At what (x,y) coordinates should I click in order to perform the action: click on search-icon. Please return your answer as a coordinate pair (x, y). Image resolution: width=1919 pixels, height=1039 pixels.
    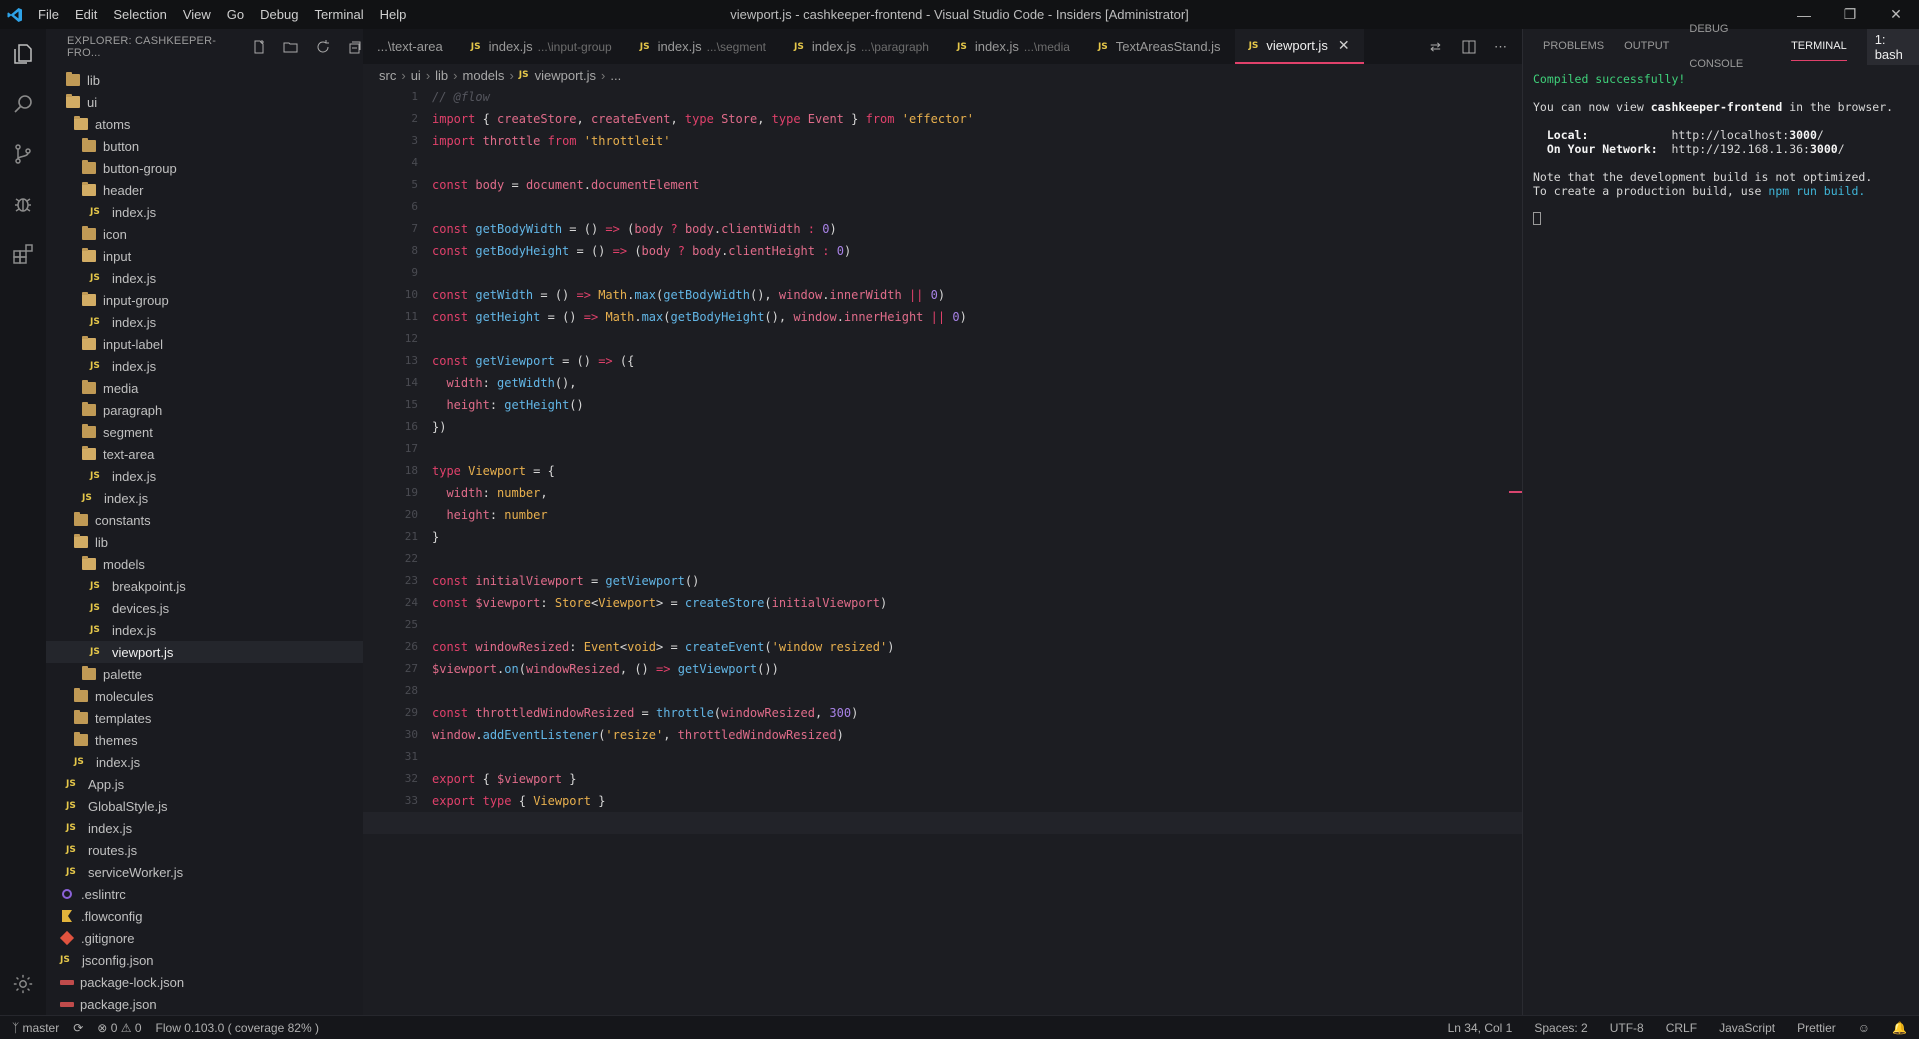
    Looking at the image, I should click on (23, 104).